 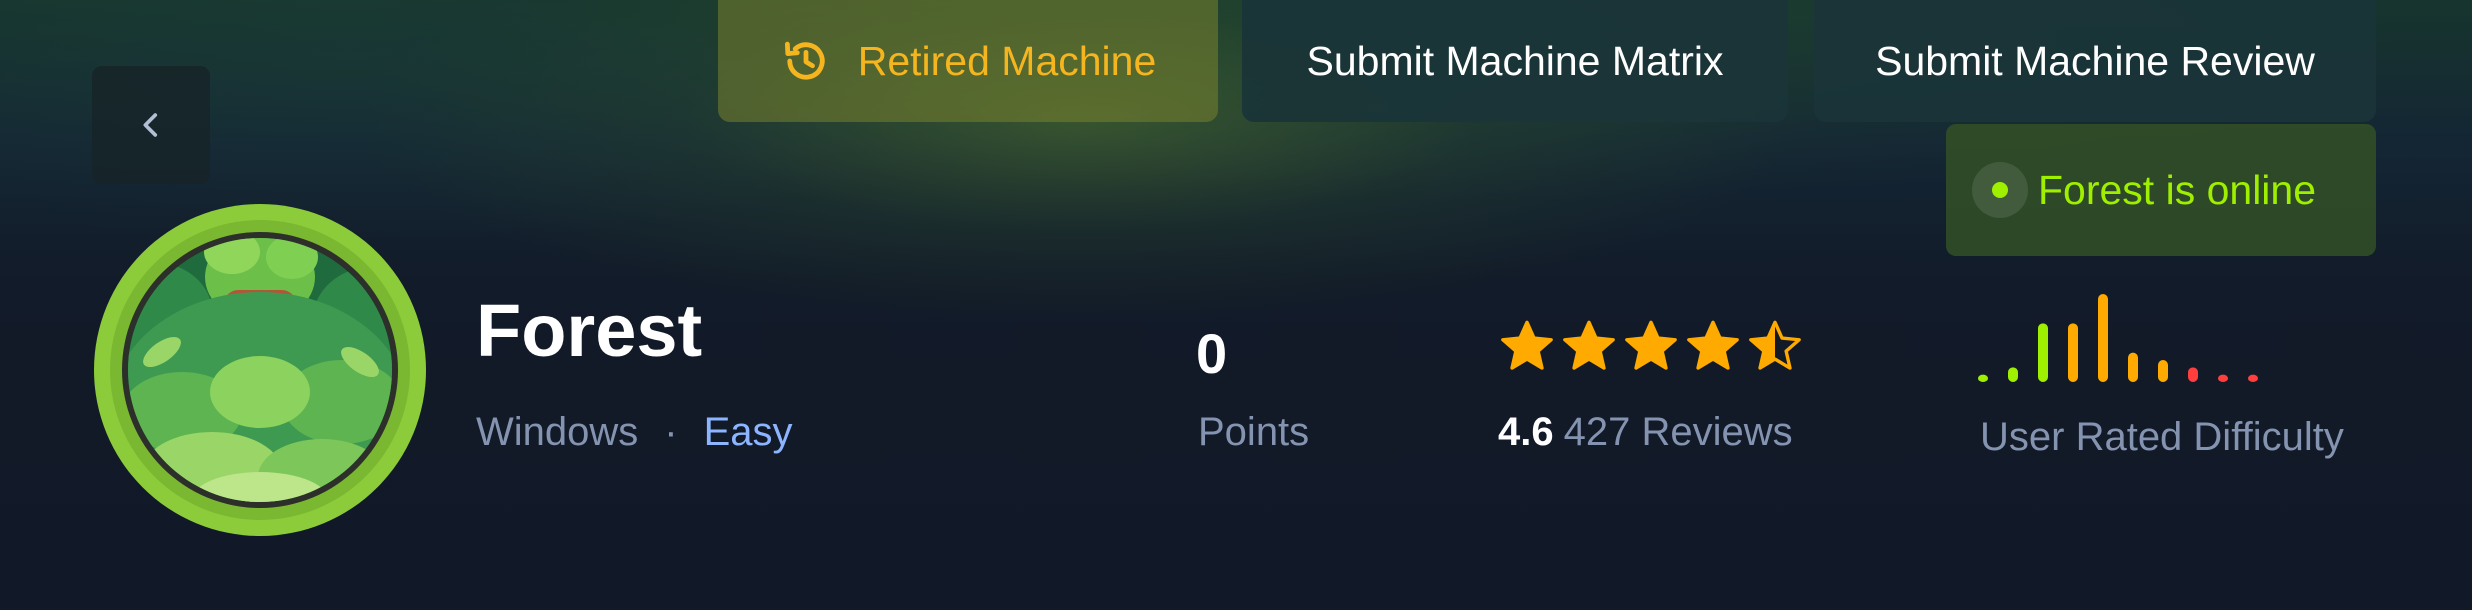 I want to click on machine-status-badge: Forest is online, so click(x=2161, y=190).